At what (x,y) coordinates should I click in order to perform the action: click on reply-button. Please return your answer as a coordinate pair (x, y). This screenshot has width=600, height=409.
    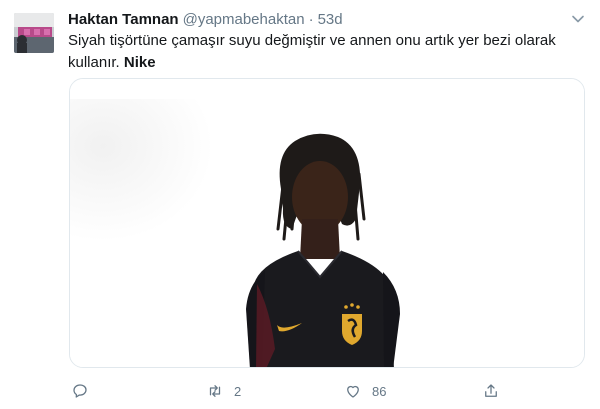
    Looking at the image, I should click on (80, 391).